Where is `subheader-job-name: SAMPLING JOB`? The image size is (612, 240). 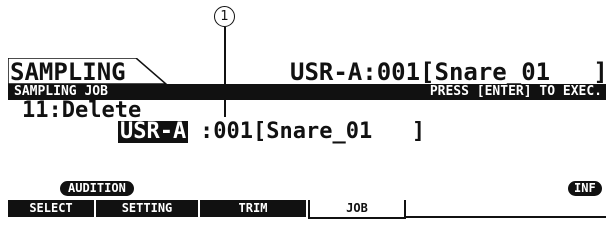 subheader-job-name: SAMPLING JOB is located at coordinates (61, 91).